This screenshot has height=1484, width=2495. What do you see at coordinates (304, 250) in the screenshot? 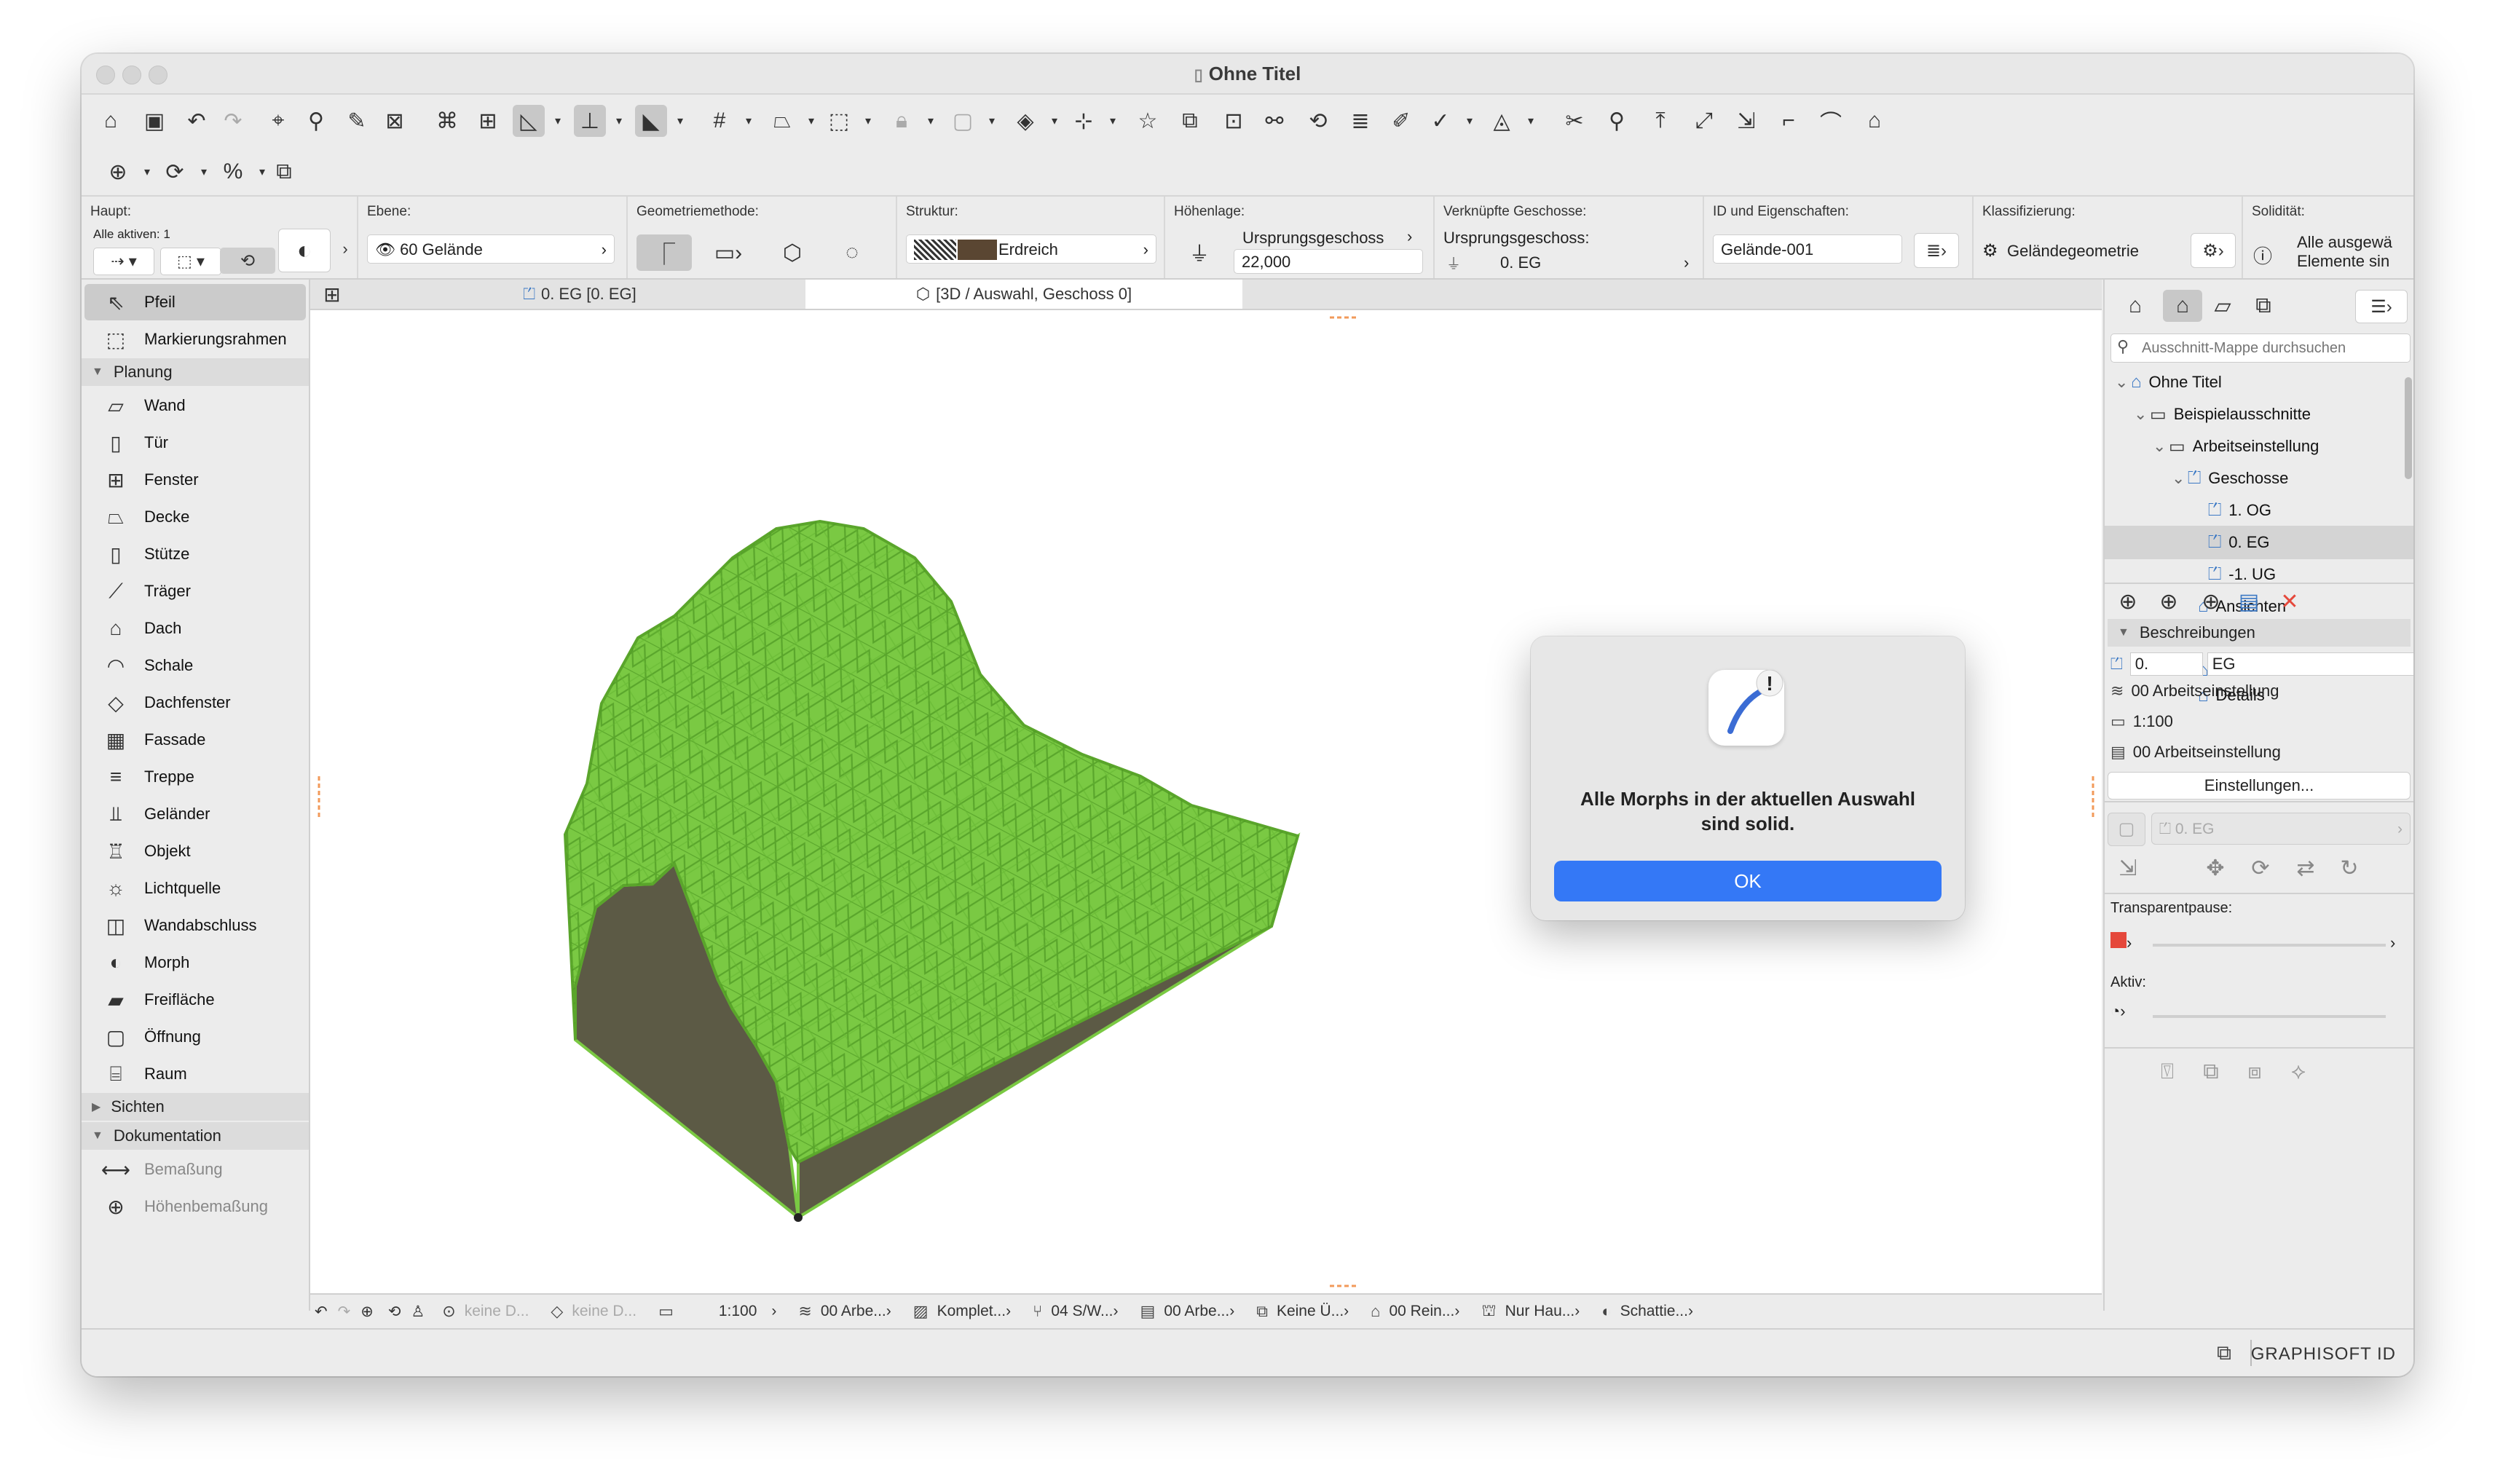
I see `morph-settings-button: ◐` at bounding box center [304, 250].